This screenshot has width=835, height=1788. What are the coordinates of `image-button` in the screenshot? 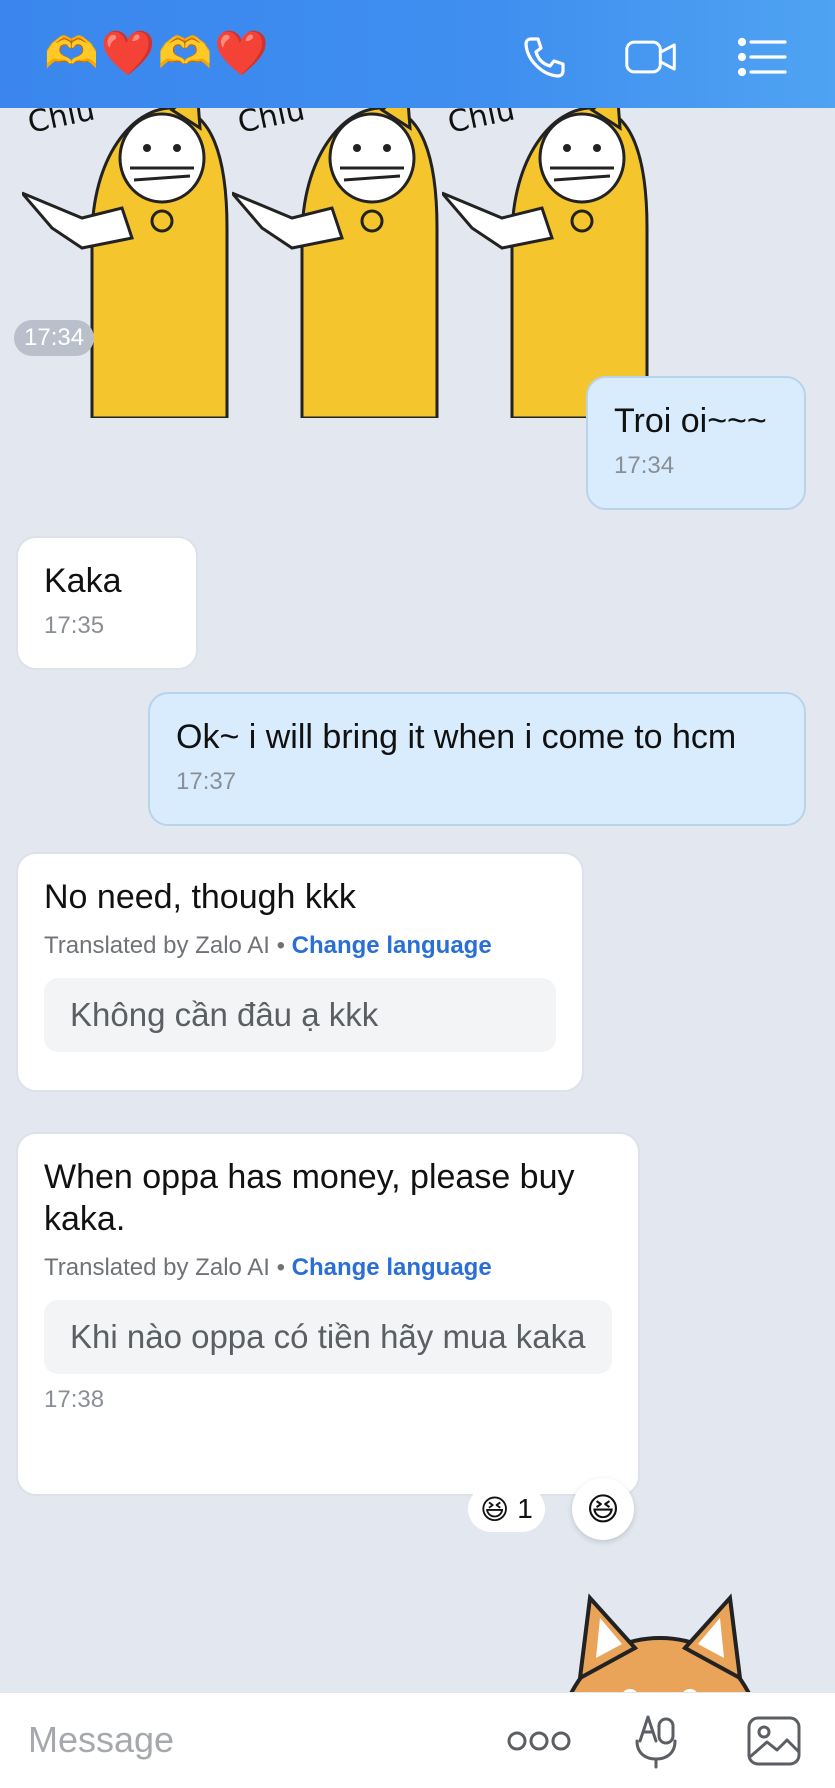 It's located at (774, 1741).